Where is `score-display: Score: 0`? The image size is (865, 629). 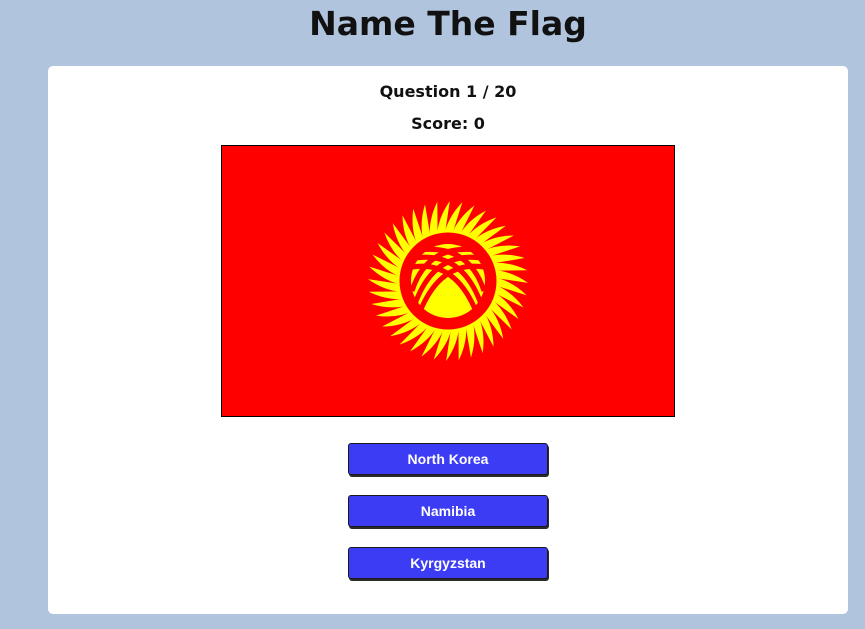
score-display: Score: 0 is located at coordinates (448, 123).